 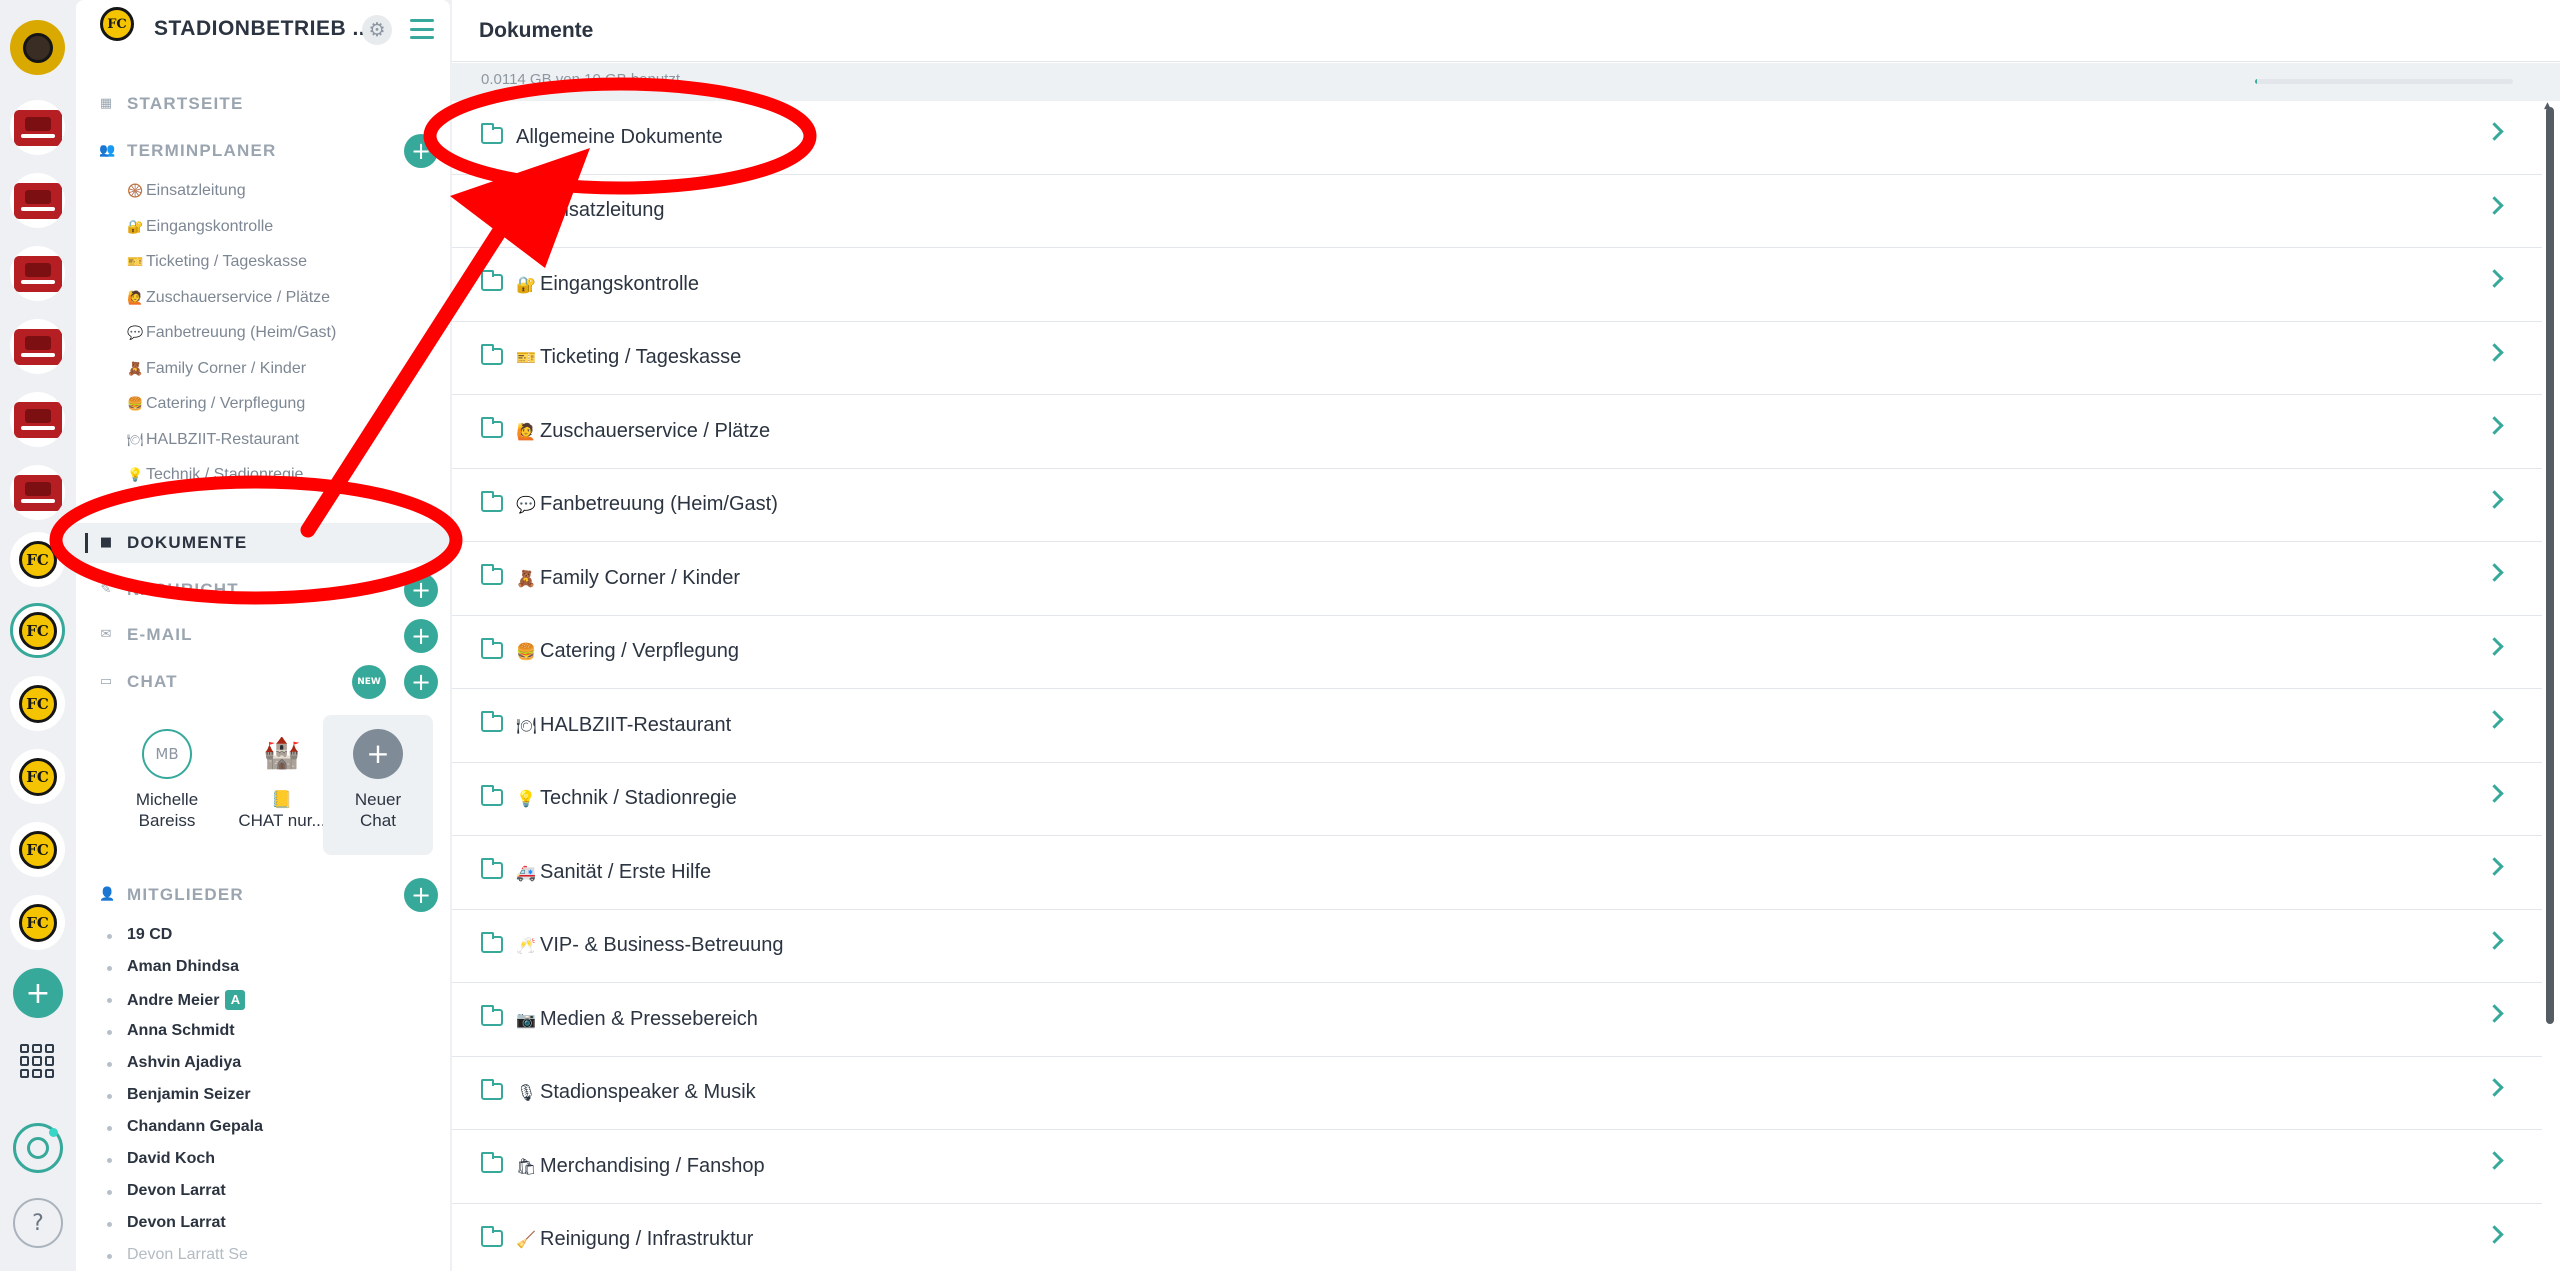 I want to click on termin-item: 🙋 Zuschauerservice / Plätze, so click(x=228, y=298).